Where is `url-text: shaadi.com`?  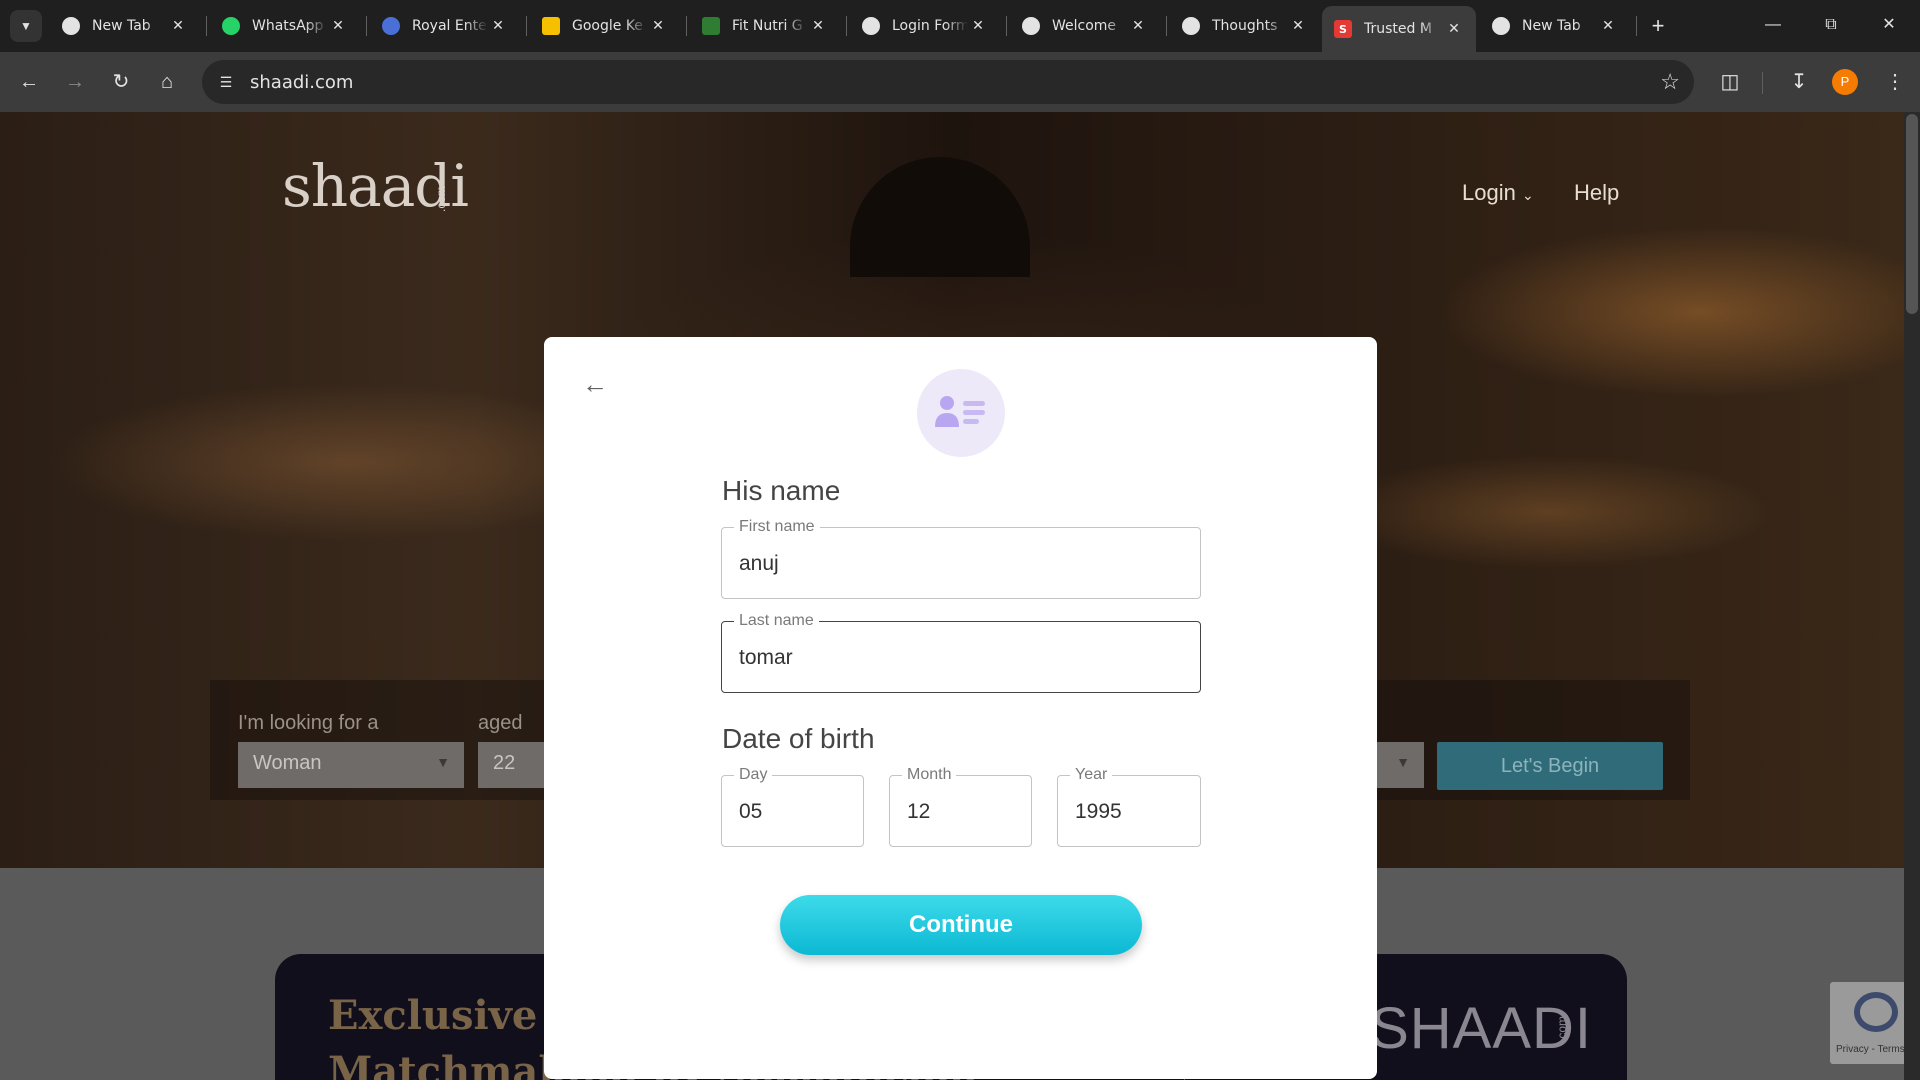
url-text: shaadi.com is located at coordinates (301, 82).